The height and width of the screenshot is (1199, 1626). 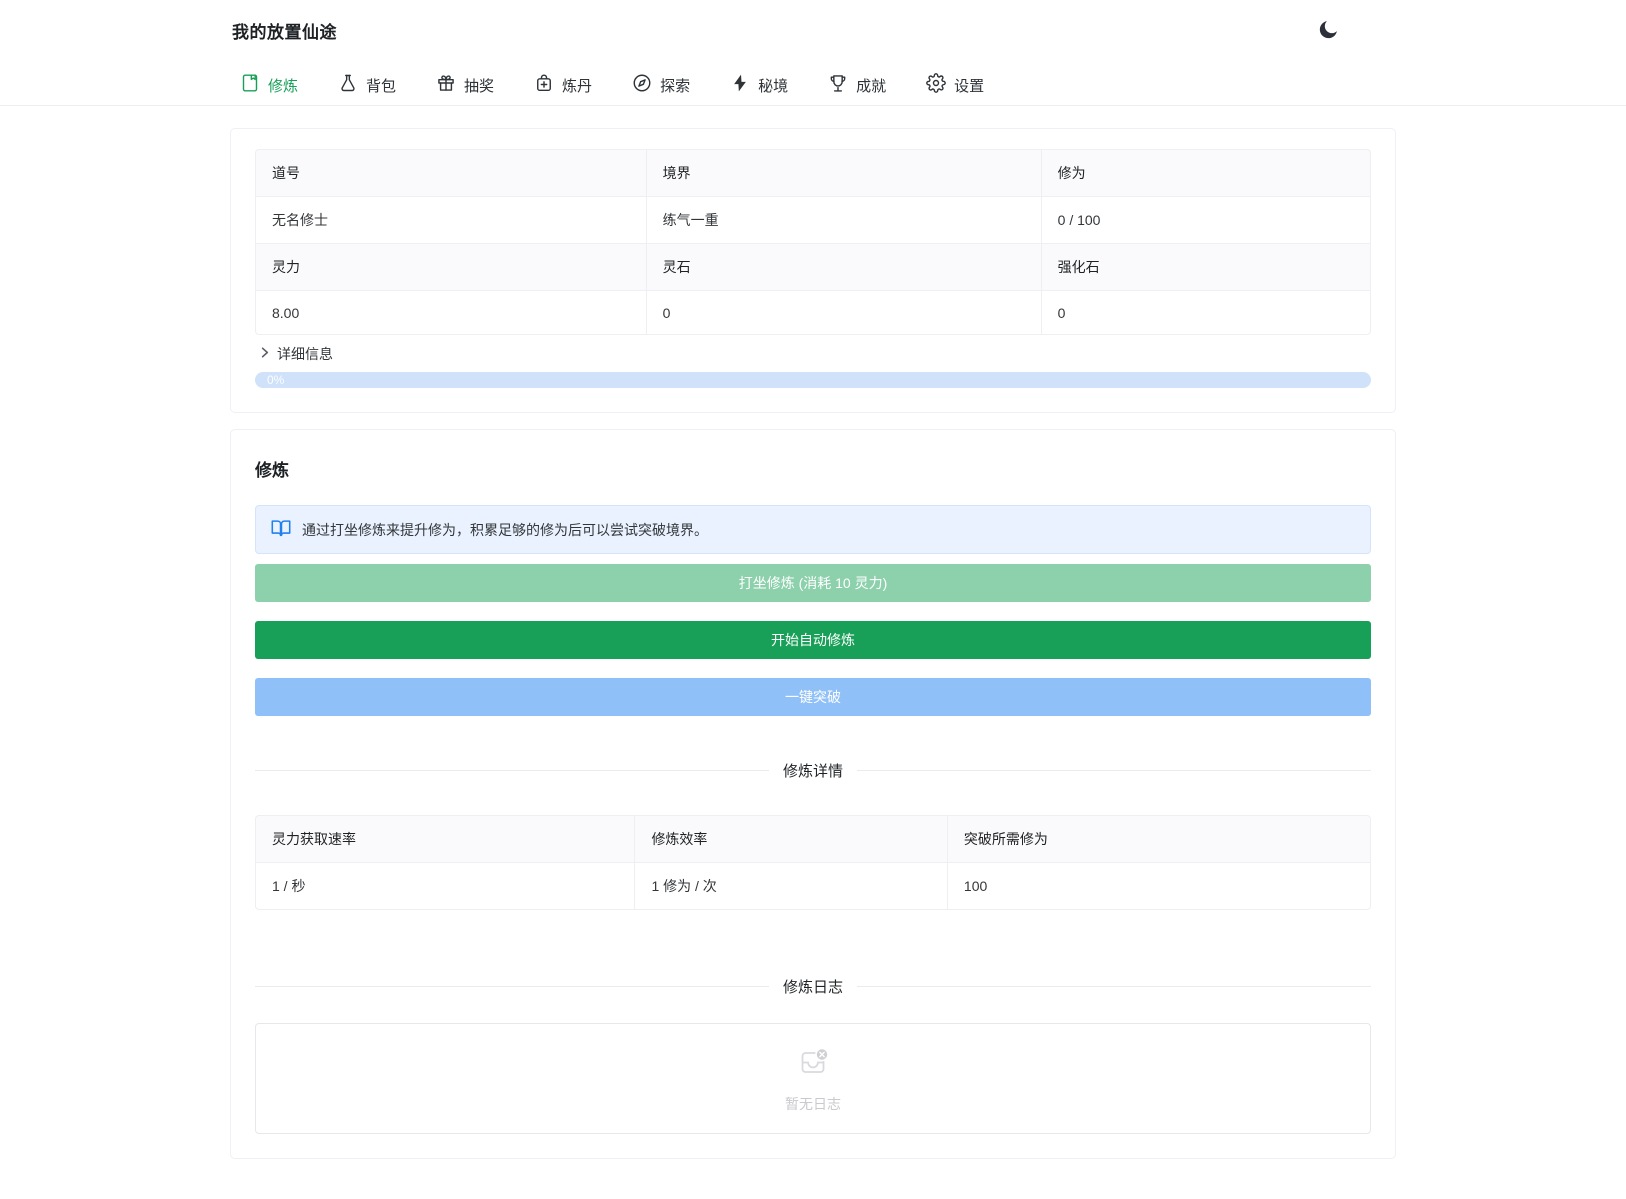 I want to click on stat-value-realm: 练气一重, so click(x=843, y=219).